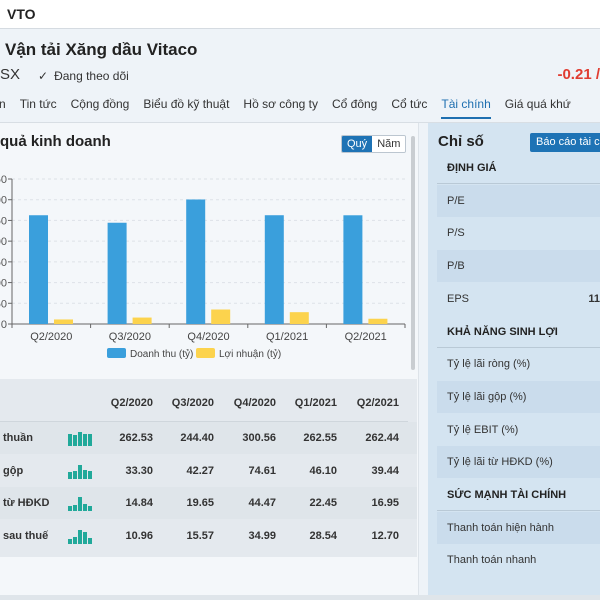  What do you see at coordinates (323, 503) in the screenshot?
I see `cell-value: 22.45` at bounding box center [323, 503].